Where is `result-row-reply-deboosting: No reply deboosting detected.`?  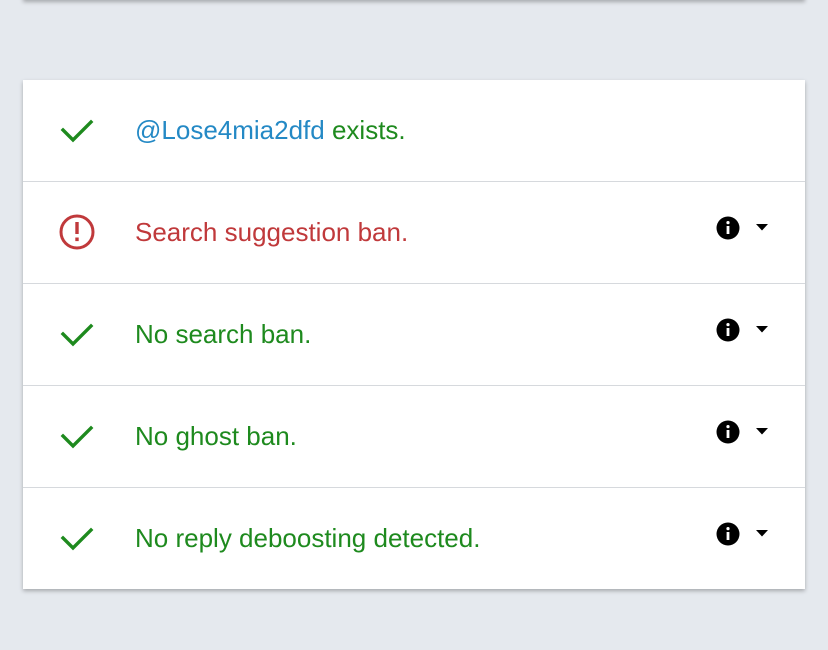
result-row-reply-deboosting: No reply deboosting detected. is located at coordinates (414, 538).